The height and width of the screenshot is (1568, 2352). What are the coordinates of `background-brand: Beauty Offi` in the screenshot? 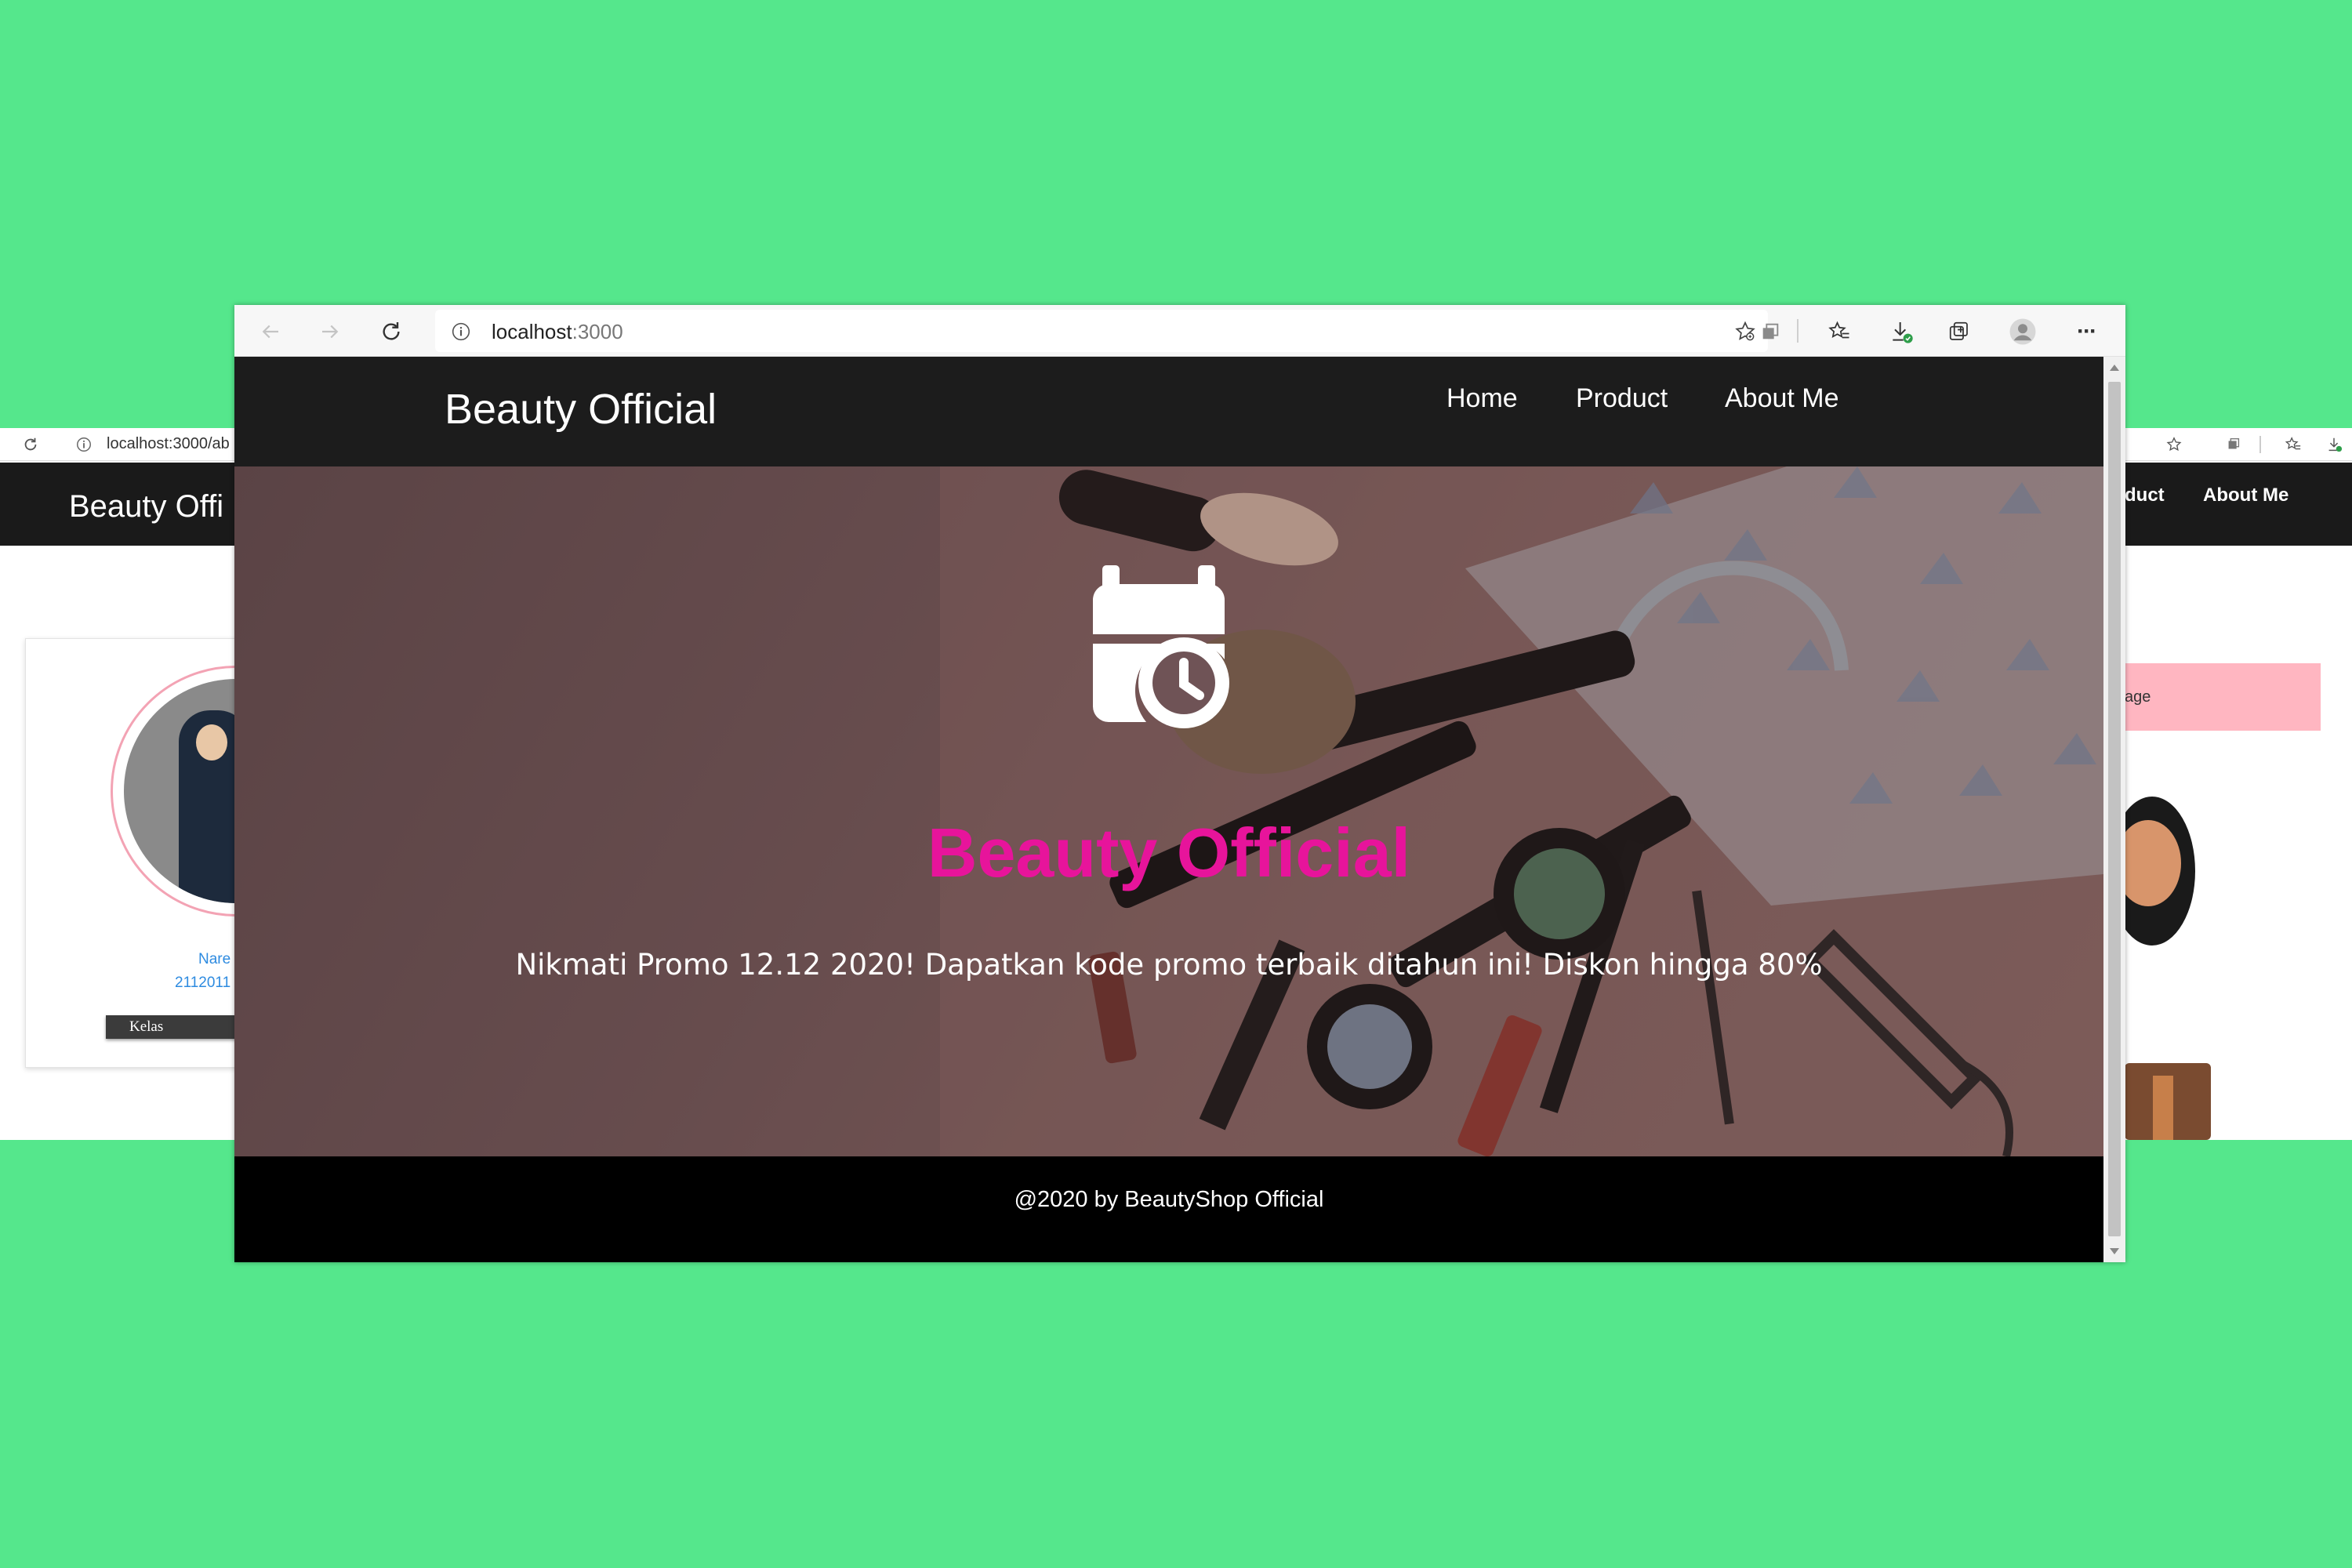 It's located at (146, 506).